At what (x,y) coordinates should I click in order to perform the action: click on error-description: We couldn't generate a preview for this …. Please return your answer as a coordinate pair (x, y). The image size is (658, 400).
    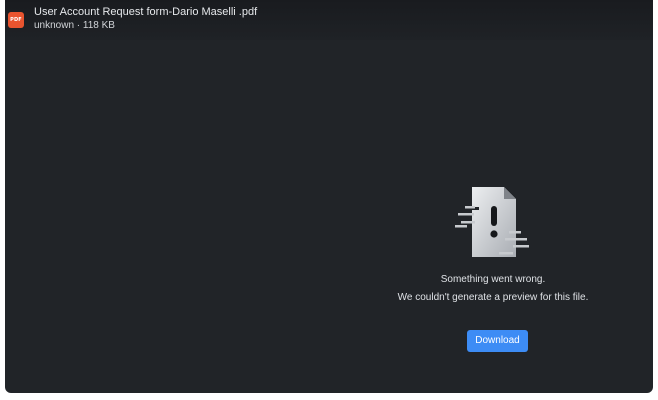
    Looking at the image, I should click on (493, 297).